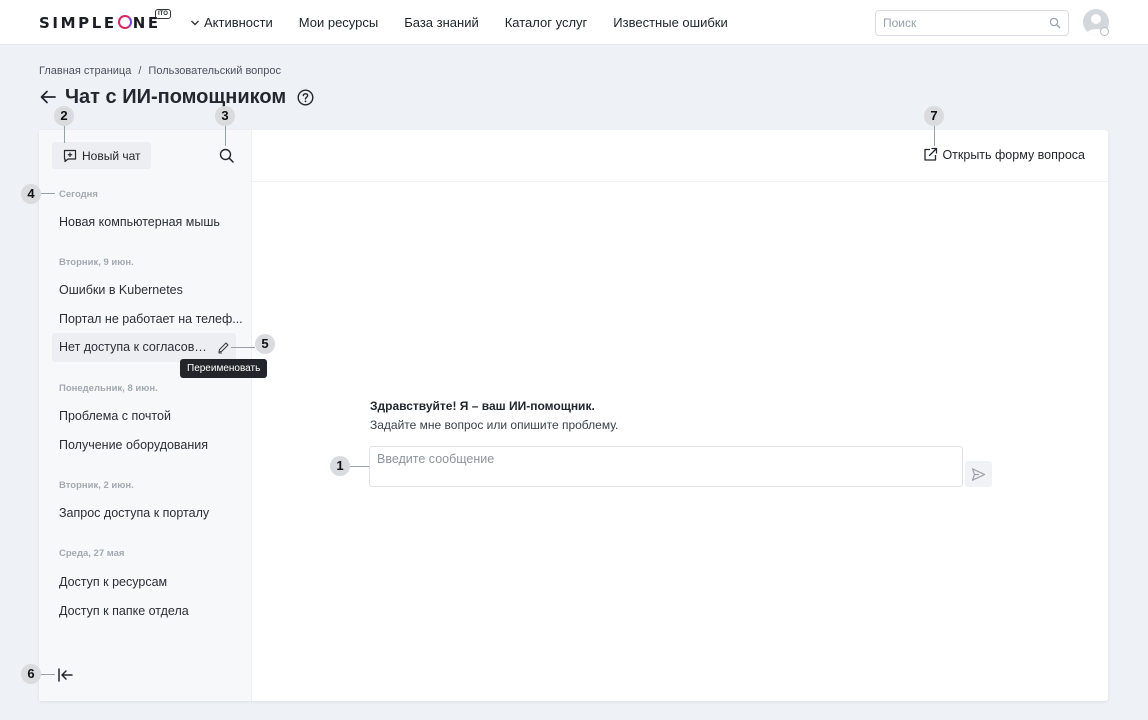 The image size is (1148, 720). I want to click on message-input-box, so click(666, 466).